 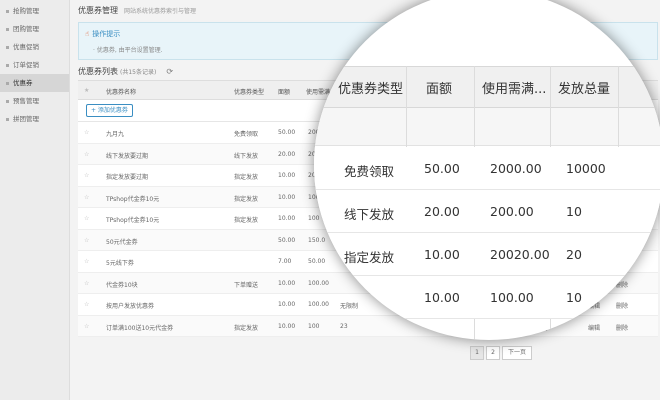 I want to click on zoom-cell-total: 10000, so click(x=586, y=168).